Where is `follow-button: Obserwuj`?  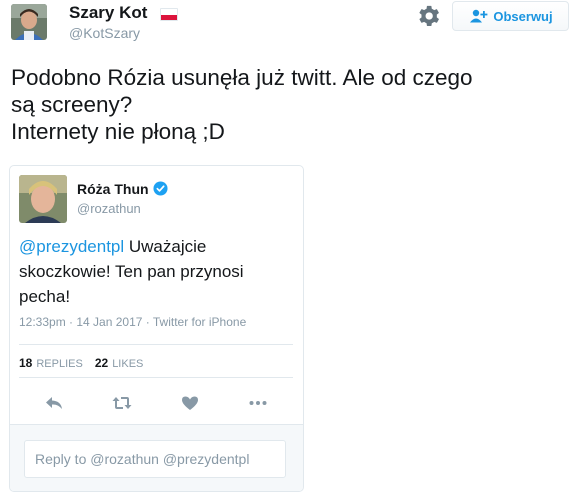
follow-button: Obserwuj is located at coordinates (510, 16).